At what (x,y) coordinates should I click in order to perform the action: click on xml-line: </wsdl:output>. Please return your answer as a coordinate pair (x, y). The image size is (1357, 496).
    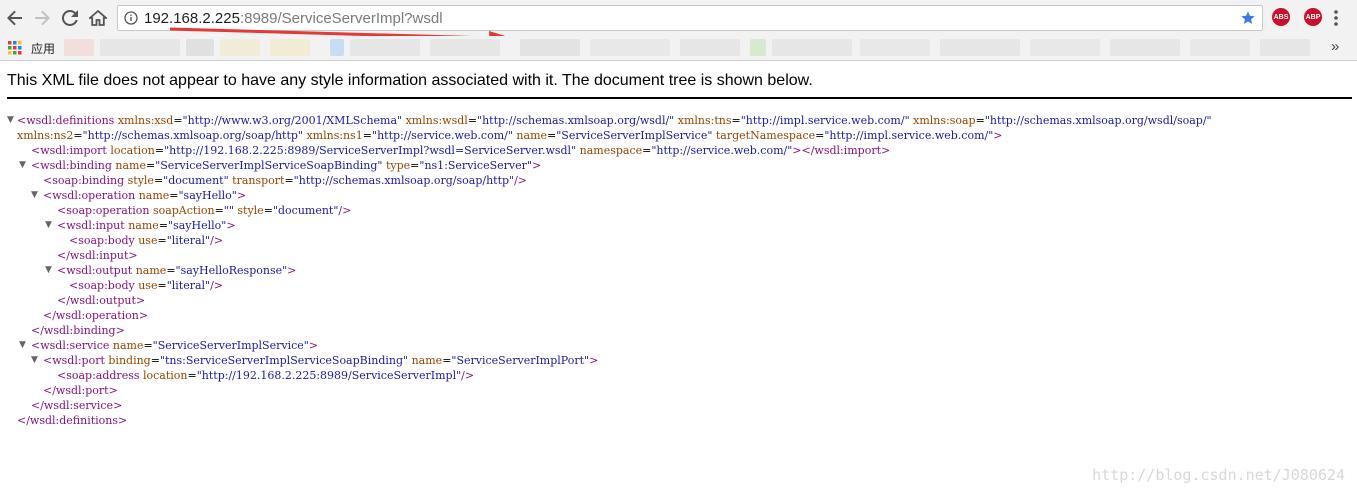
    Looking at the image, I should click on (101, 300).